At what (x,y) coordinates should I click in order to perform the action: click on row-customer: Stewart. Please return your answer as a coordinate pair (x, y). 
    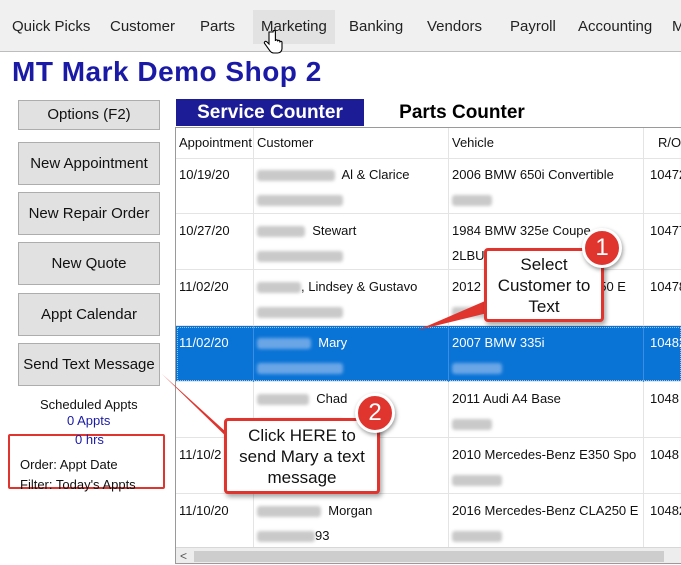
    Looking at the image, I should click on (306, 230).